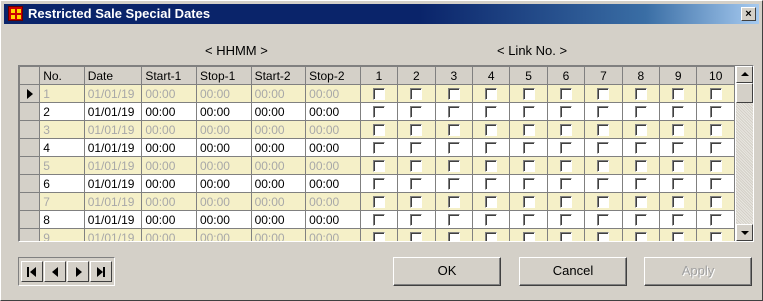 The image size is (763, 301). Describe the element at coordinates (603, 75) in the screenshot. I see `col-header-link-7: 7` at that location.